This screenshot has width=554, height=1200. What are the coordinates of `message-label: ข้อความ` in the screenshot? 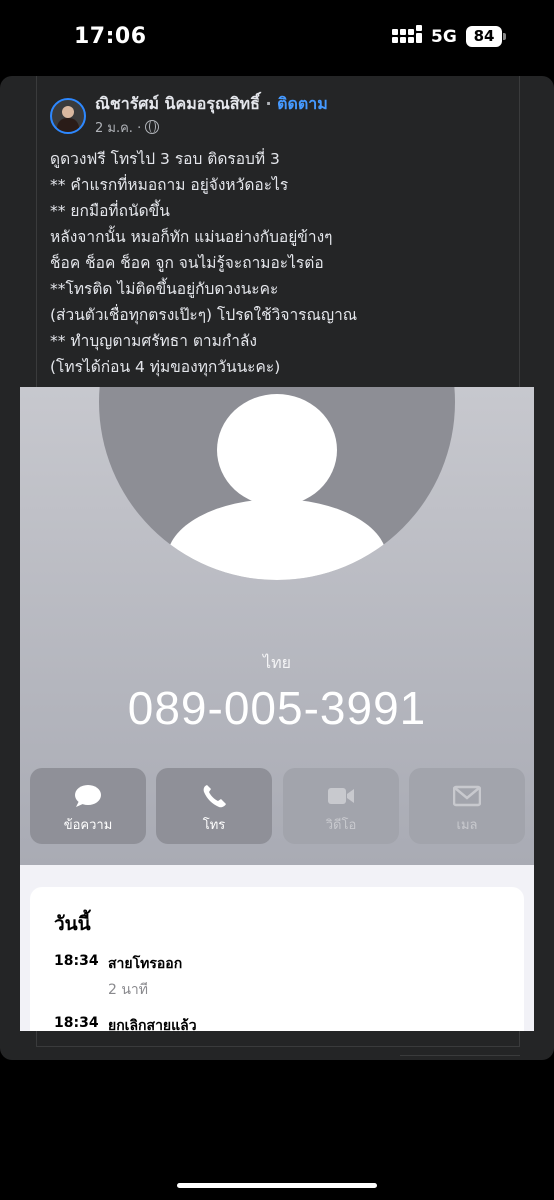 It's located at (88, 825).